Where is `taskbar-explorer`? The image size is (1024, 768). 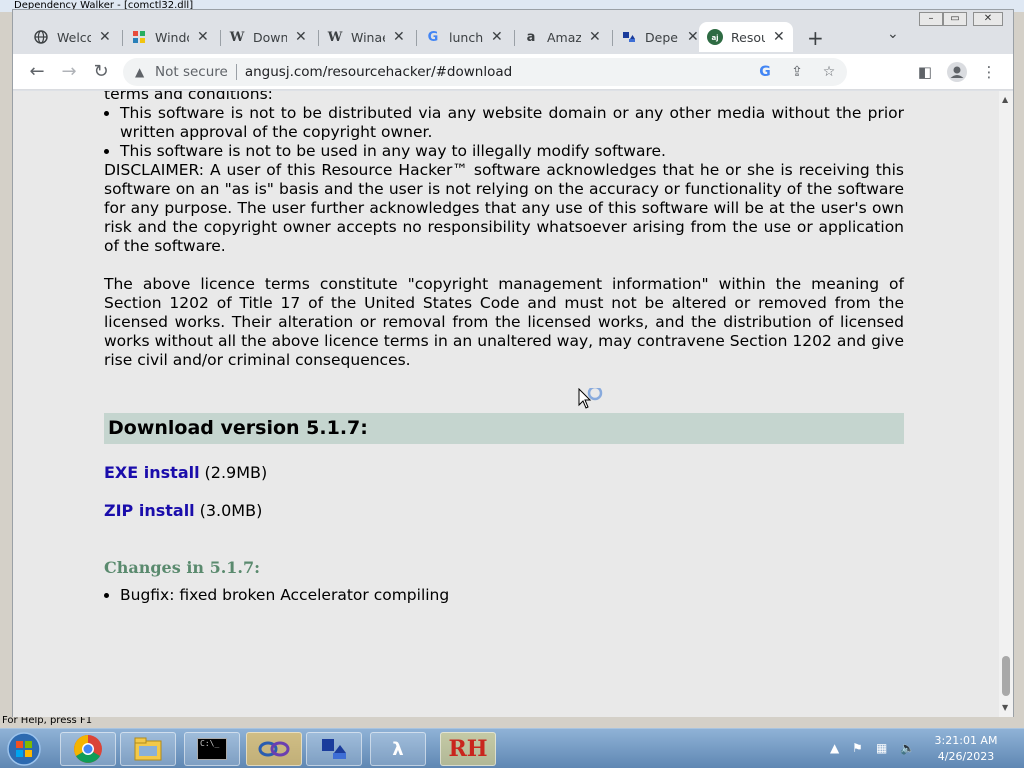
taskbar-explorer is located at coordinates (148, 749).